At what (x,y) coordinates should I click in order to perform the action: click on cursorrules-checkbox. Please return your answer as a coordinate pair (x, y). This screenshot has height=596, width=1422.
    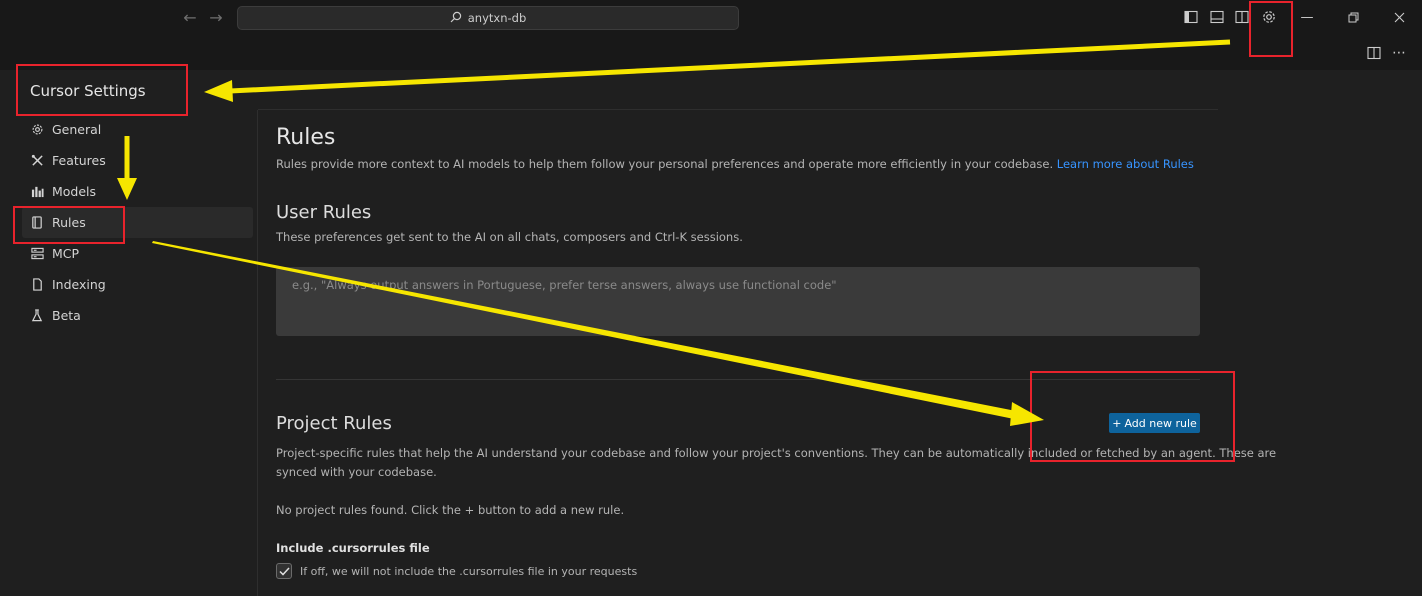
    Looking at the image, I should click on (284, 571).